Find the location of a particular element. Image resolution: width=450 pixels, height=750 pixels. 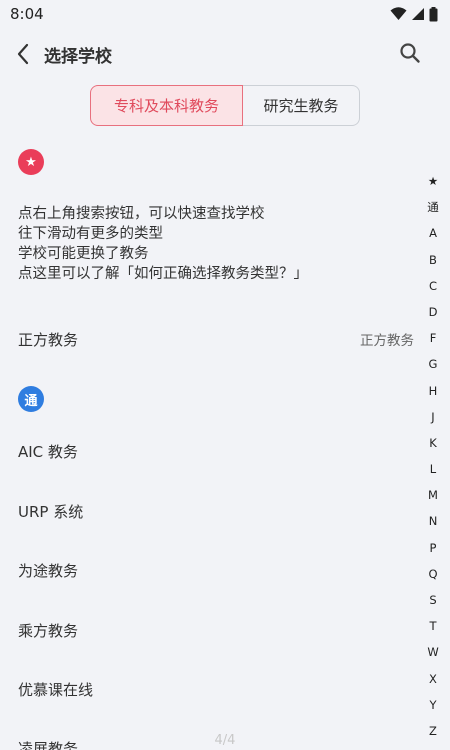

tip-line: 往下滑动有更多的类型 is located at coordinates (90, 234).